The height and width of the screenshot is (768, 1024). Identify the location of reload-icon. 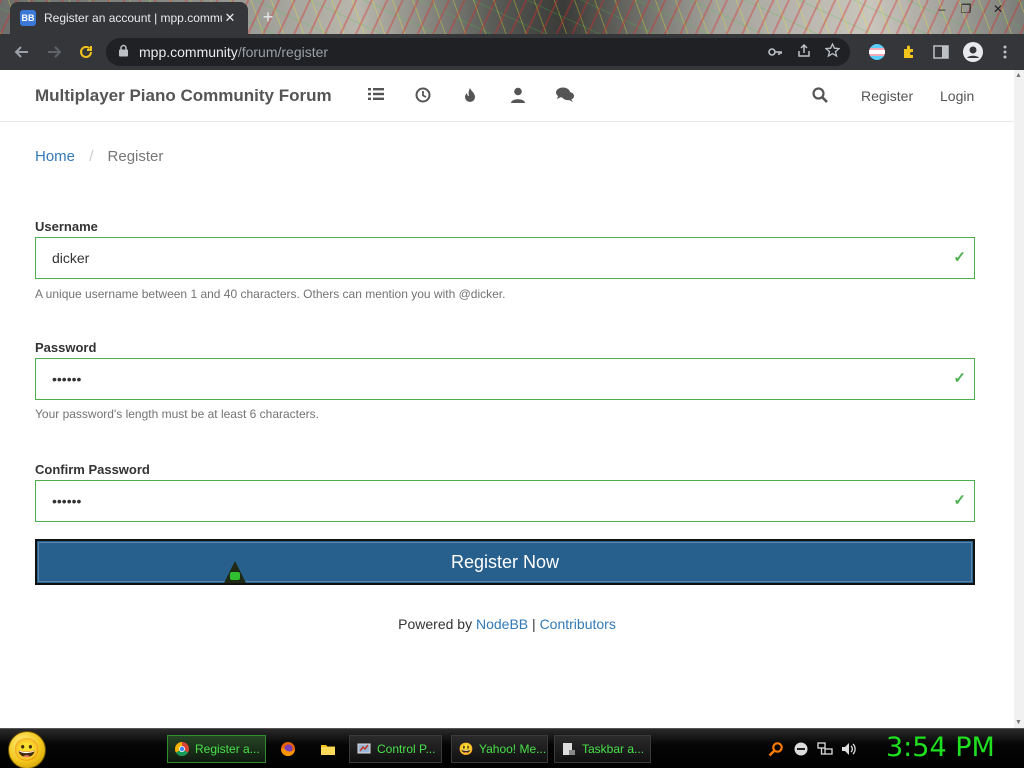
(86, 52).